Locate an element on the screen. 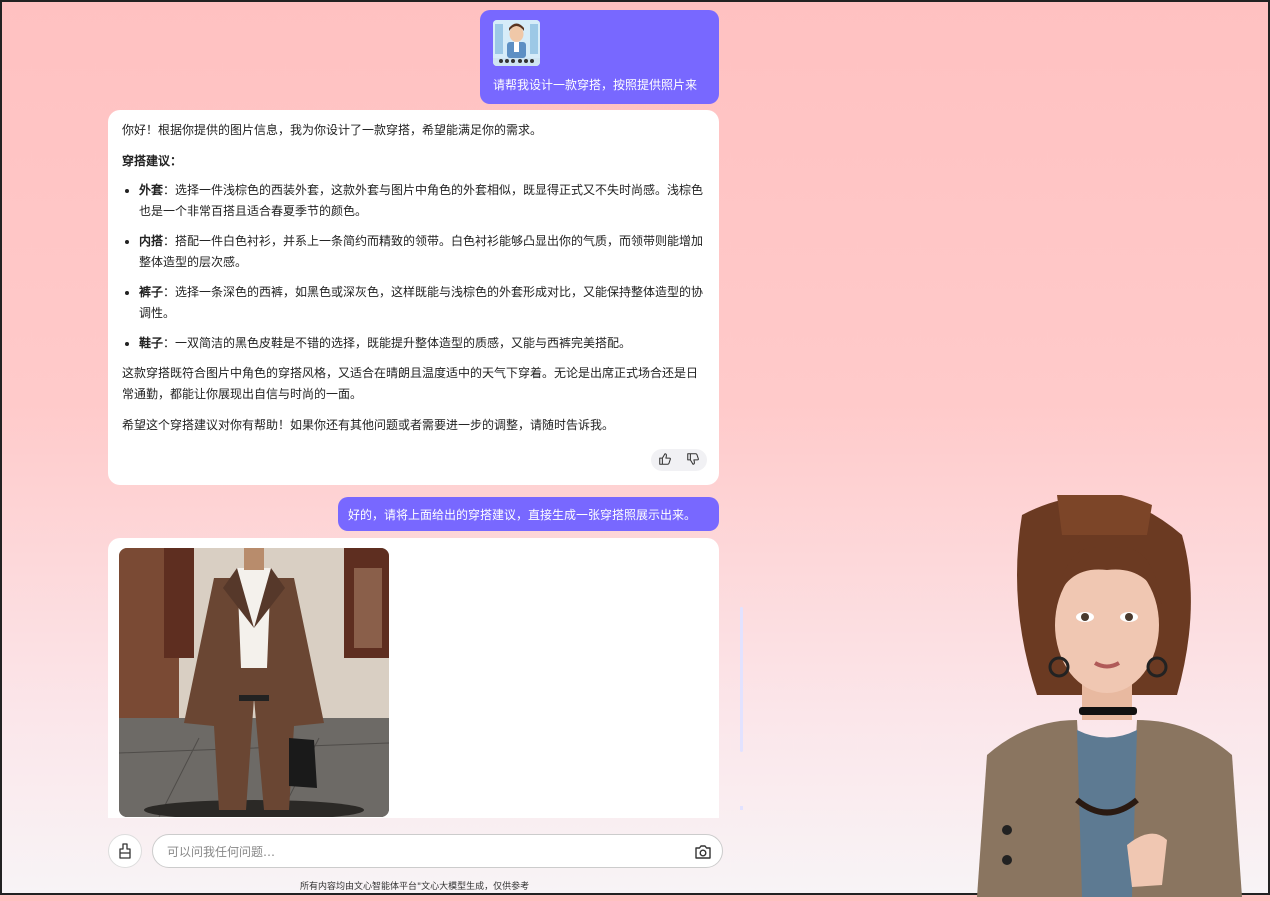  user-message: 好的，请将上面给出的穿搭建议，直接生成一张穿搭照展示出来。 is located at coordinates (528, 514).